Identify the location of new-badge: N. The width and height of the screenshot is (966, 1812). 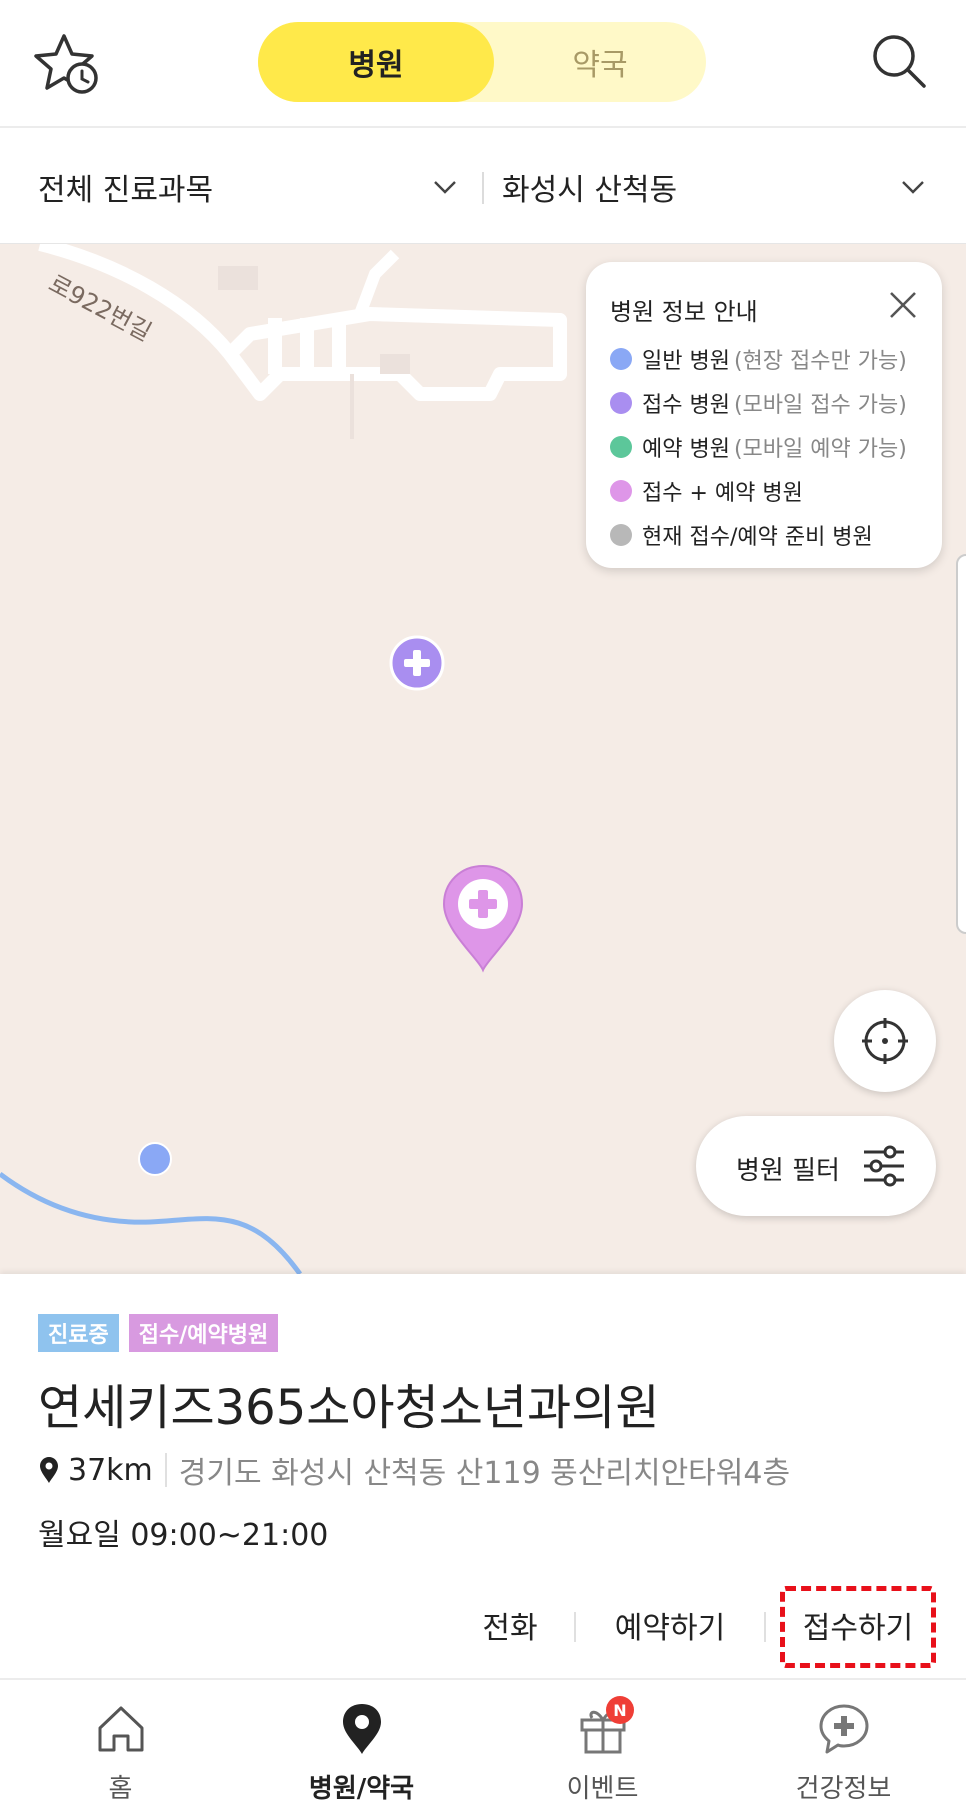
(620, 1710).